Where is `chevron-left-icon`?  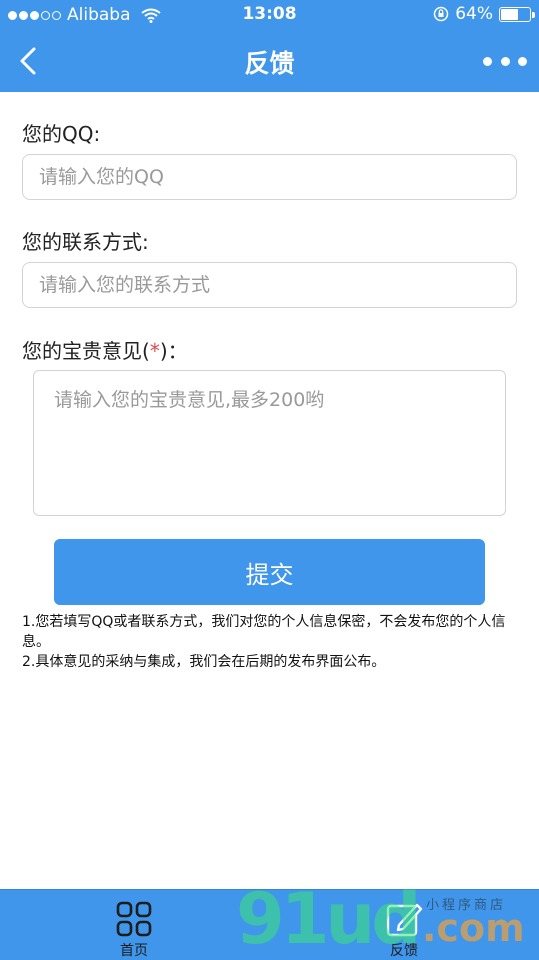
chevron-left-icon is located at coordinates (28, 61).